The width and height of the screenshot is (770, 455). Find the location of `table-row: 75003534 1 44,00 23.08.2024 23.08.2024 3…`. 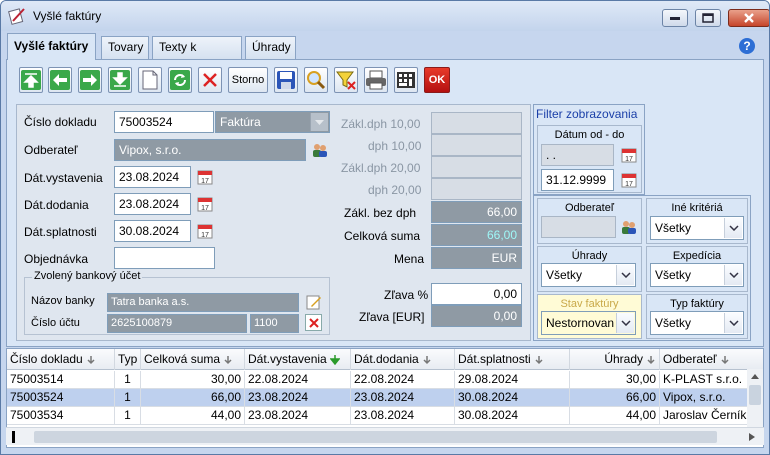

table-row: 75003534 1 44,00 23.08.2024 23.08.2024 3… is located at coordinates (385, 416).